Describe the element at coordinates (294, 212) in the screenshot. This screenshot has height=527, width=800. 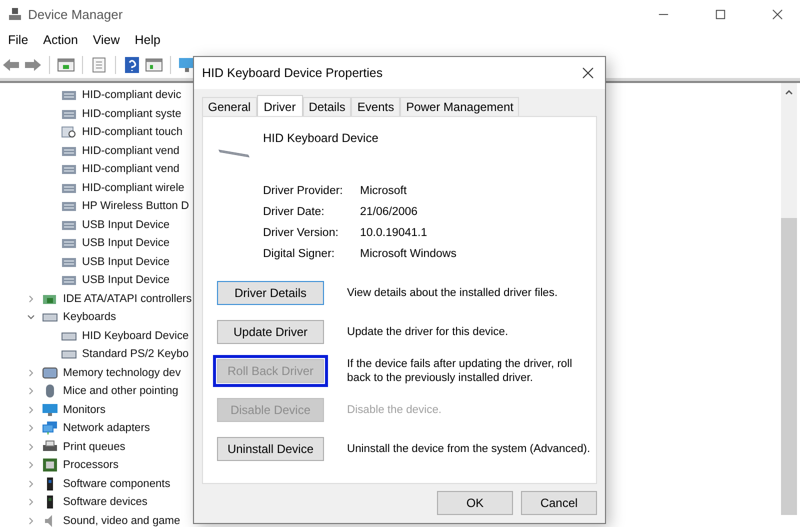
I see `property-label: Driver Date:` at that location.